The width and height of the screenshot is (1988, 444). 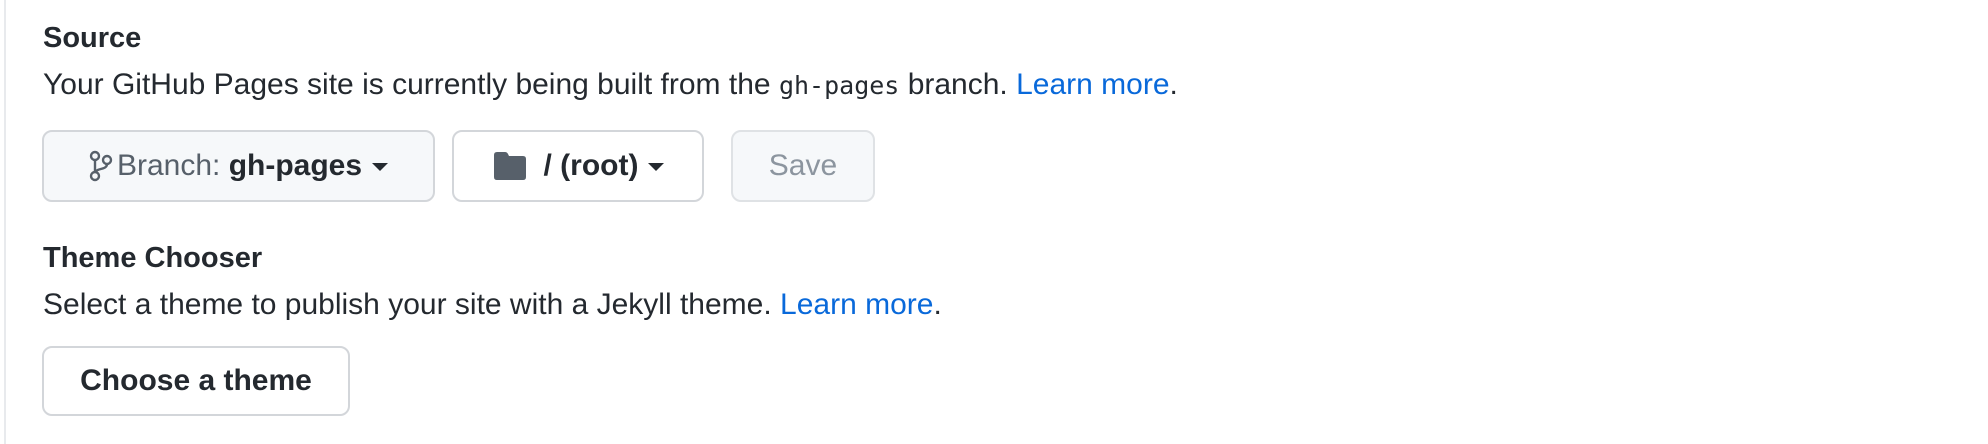 I want to click on folder-select-button: / (root), so click(x=578, y=166).